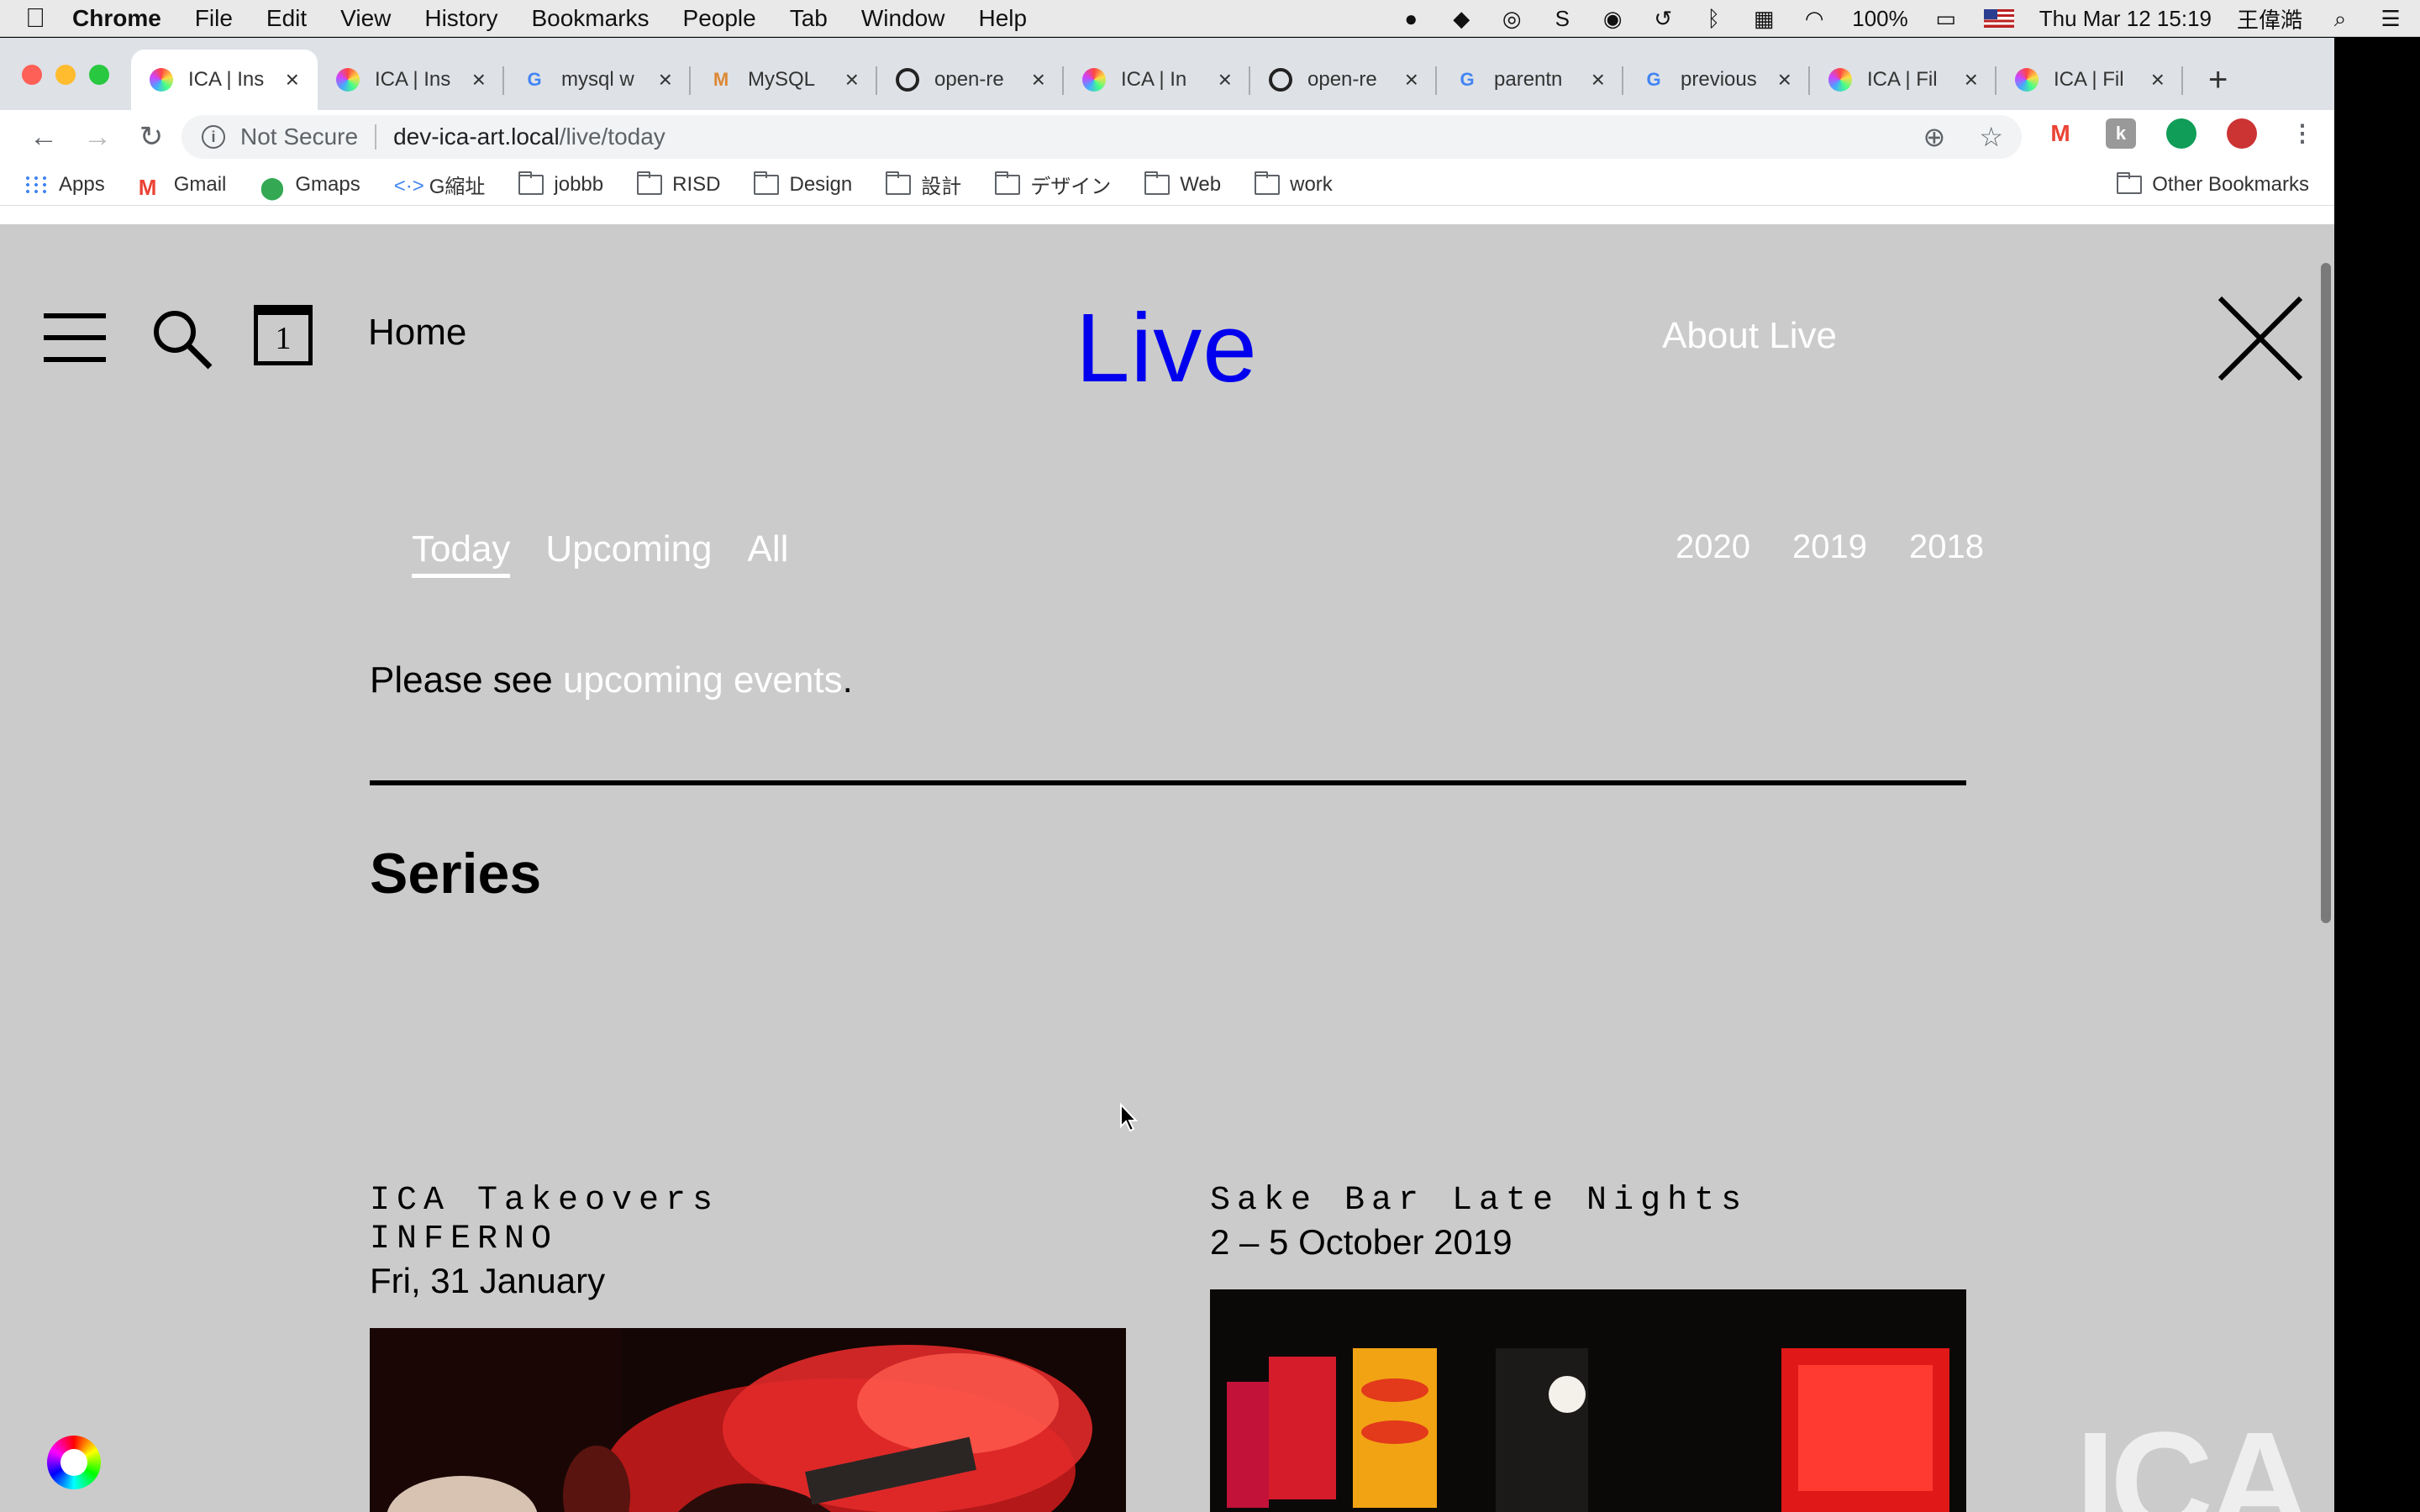 The image size is (2420, 1512). I want to click on browser-tab: Gparentn ×, so click(1530, 80).